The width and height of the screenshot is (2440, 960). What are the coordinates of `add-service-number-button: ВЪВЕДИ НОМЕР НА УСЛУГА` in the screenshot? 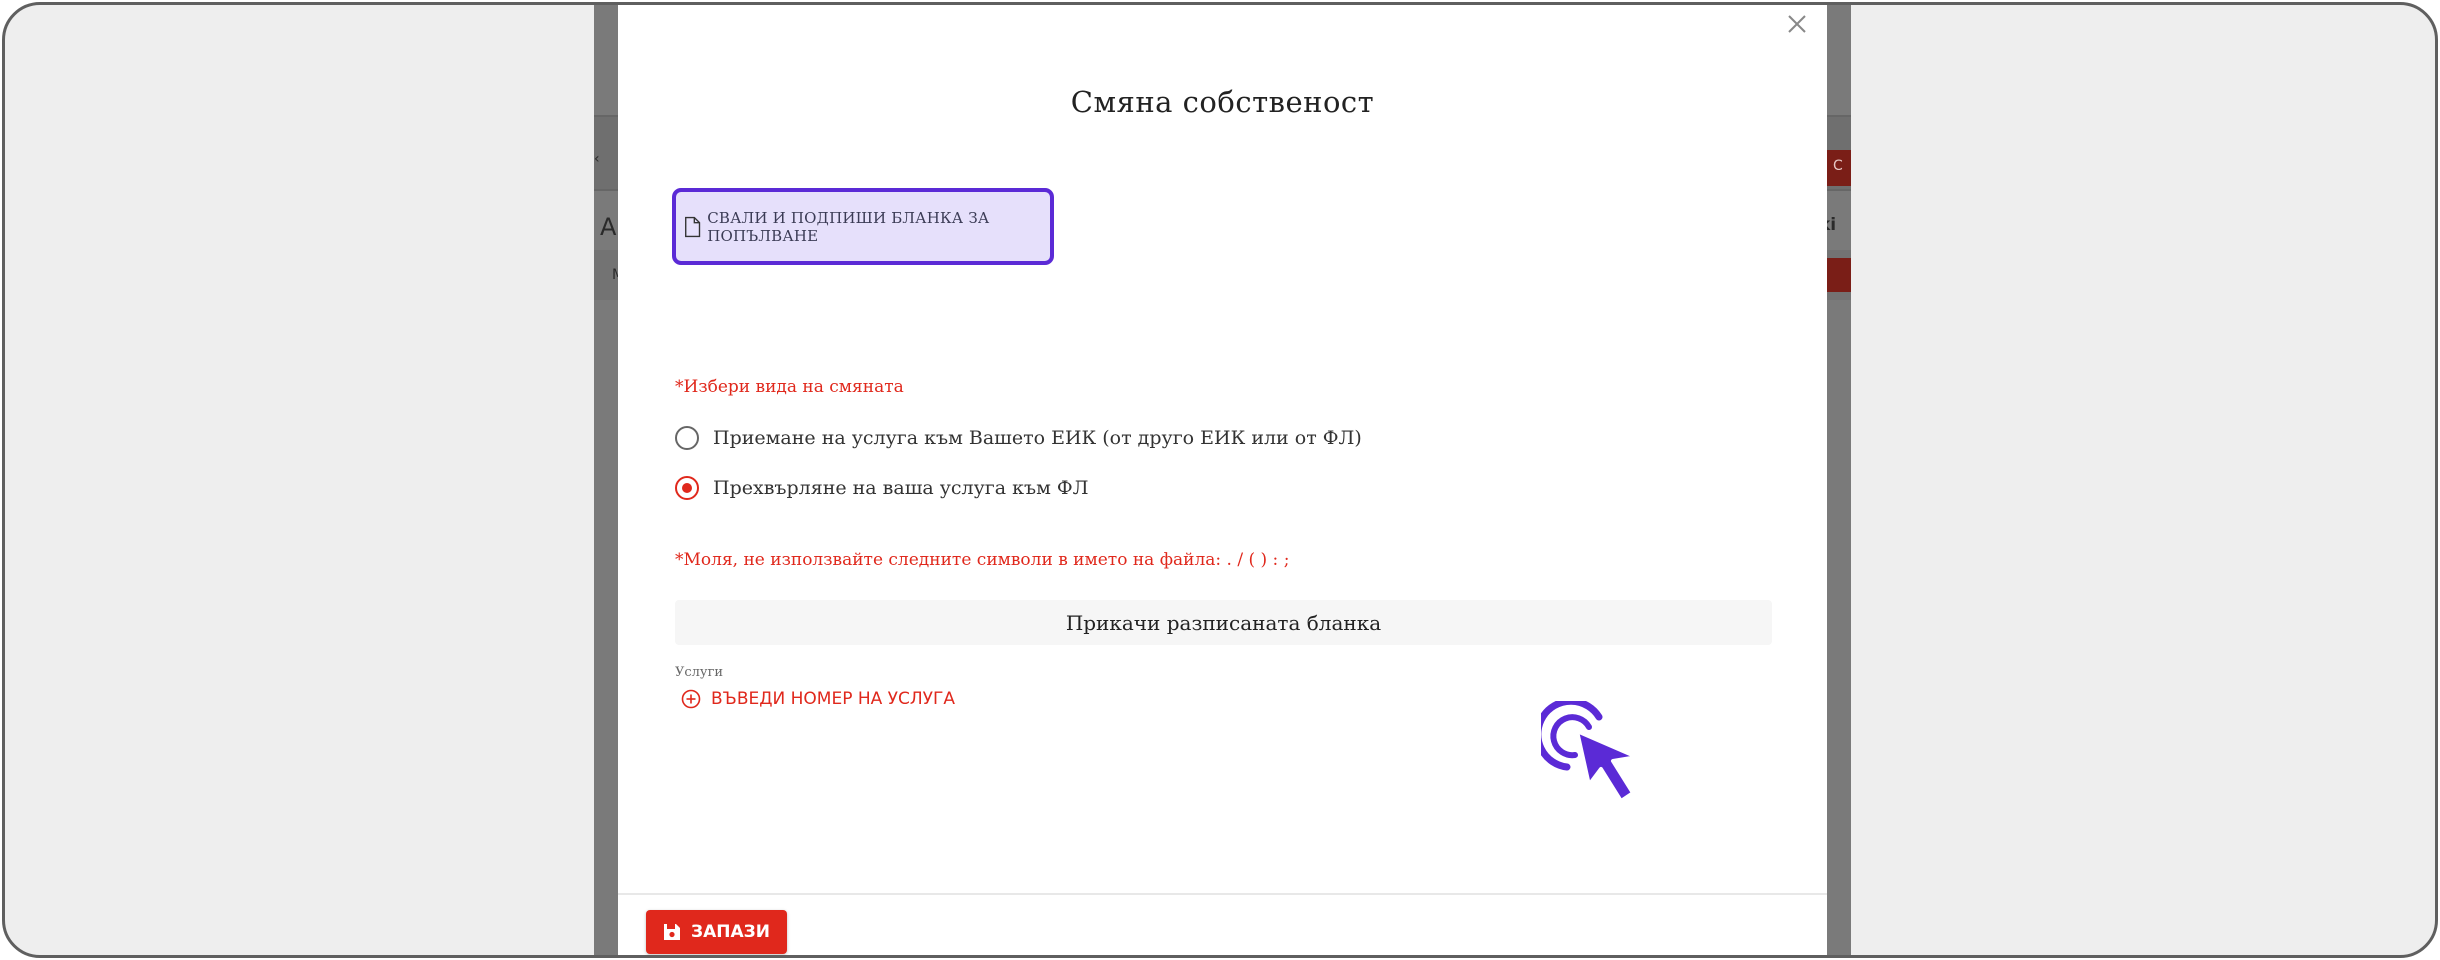 It's located at (818, 699).